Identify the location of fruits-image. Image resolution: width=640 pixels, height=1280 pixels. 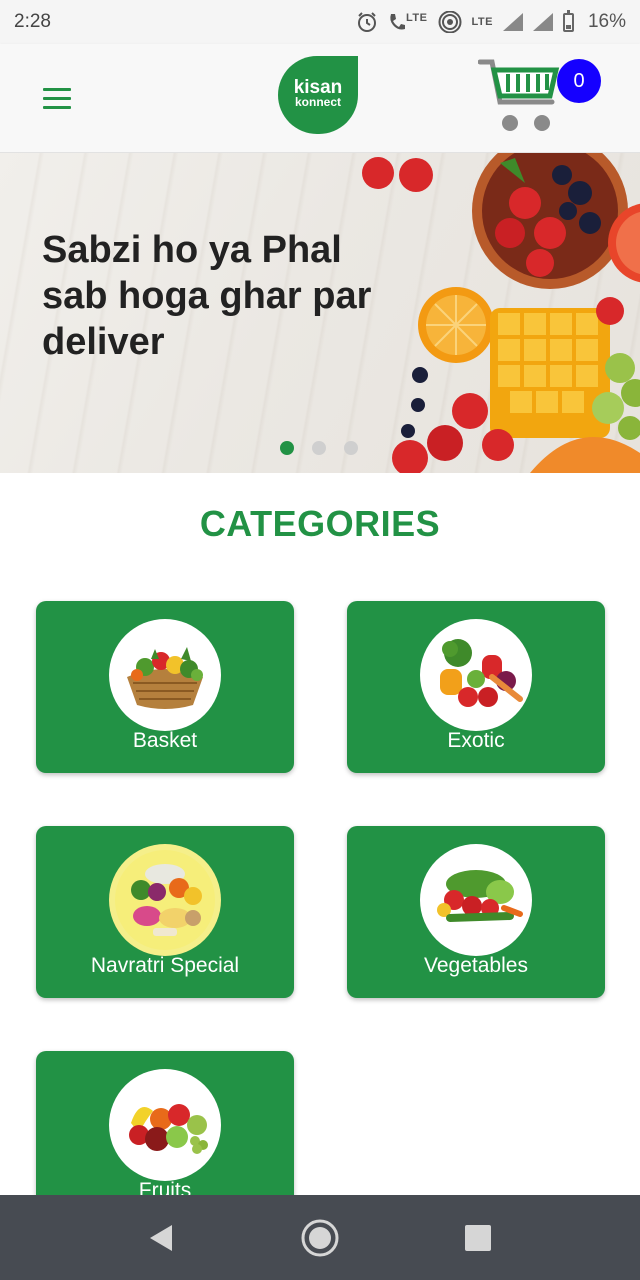
(165, 1125).